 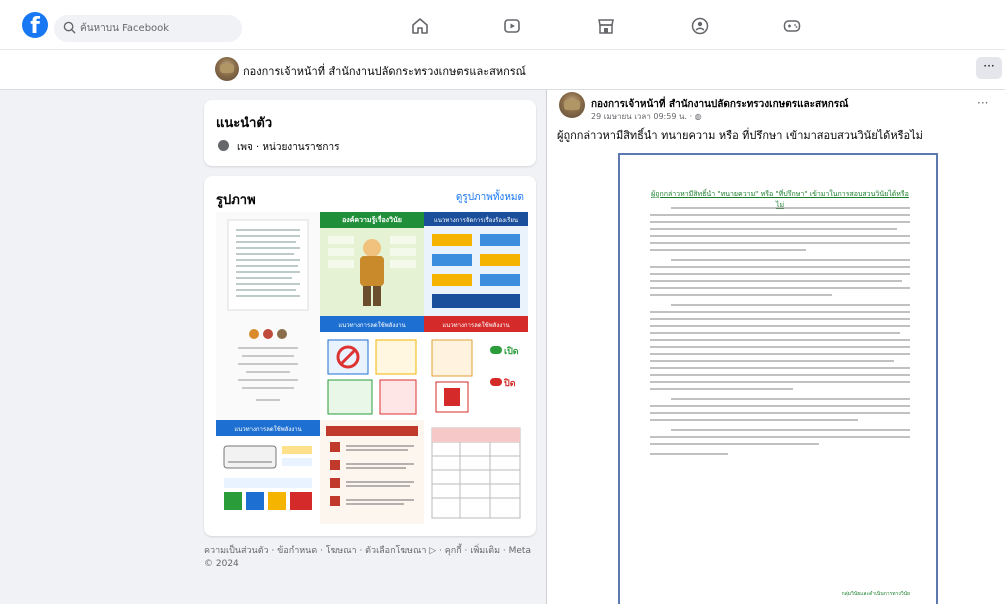 I want to click on intro-heading: แนะนำตัว, so click(x=244, y=123).